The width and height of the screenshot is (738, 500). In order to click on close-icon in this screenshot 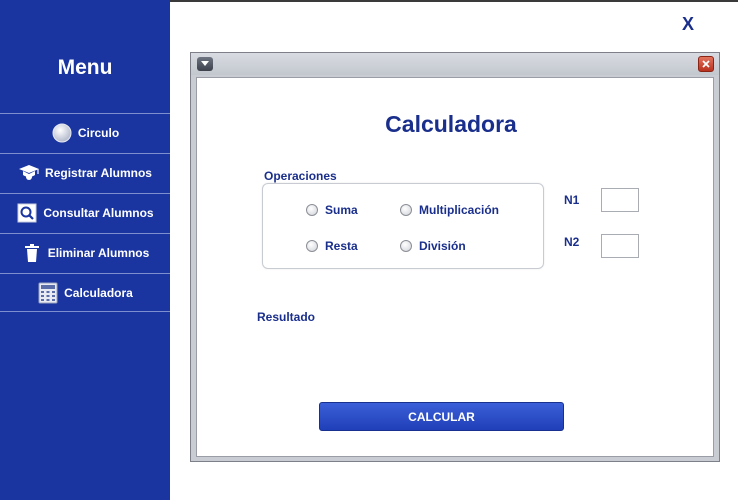, I will do `click(706, 64)`.